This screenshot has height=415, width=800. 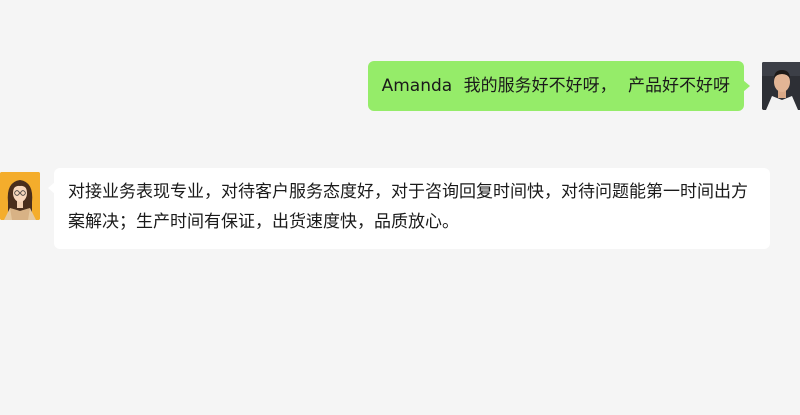 I want to click on sender-avatar, so click(x=781, y=86).